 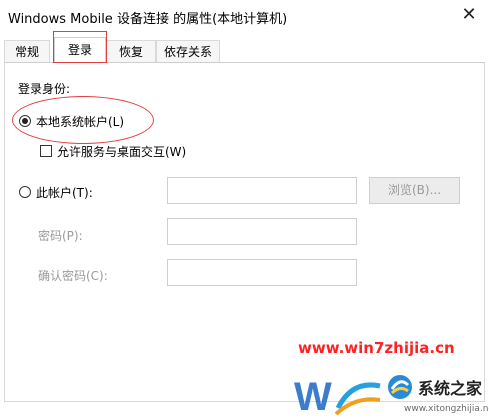 I want to click on close-icon: ✕, so click(x=469, y=15).